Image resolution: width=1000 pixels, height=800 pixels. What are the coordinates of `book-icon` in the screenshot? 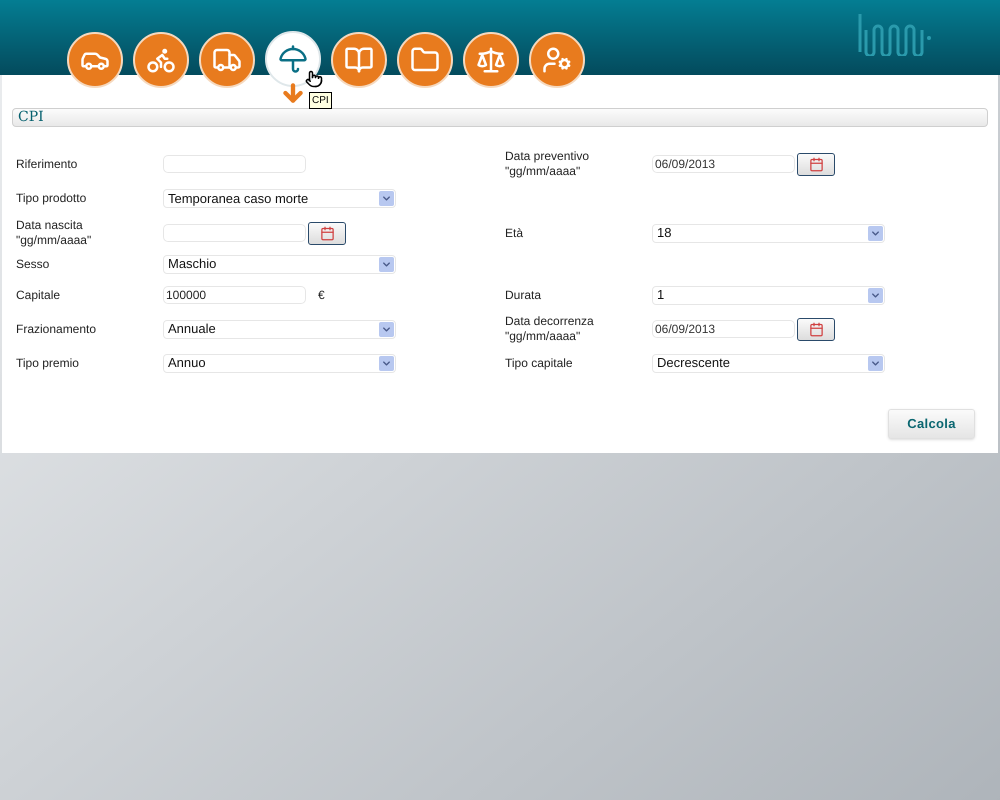 It's located at (359, 60).